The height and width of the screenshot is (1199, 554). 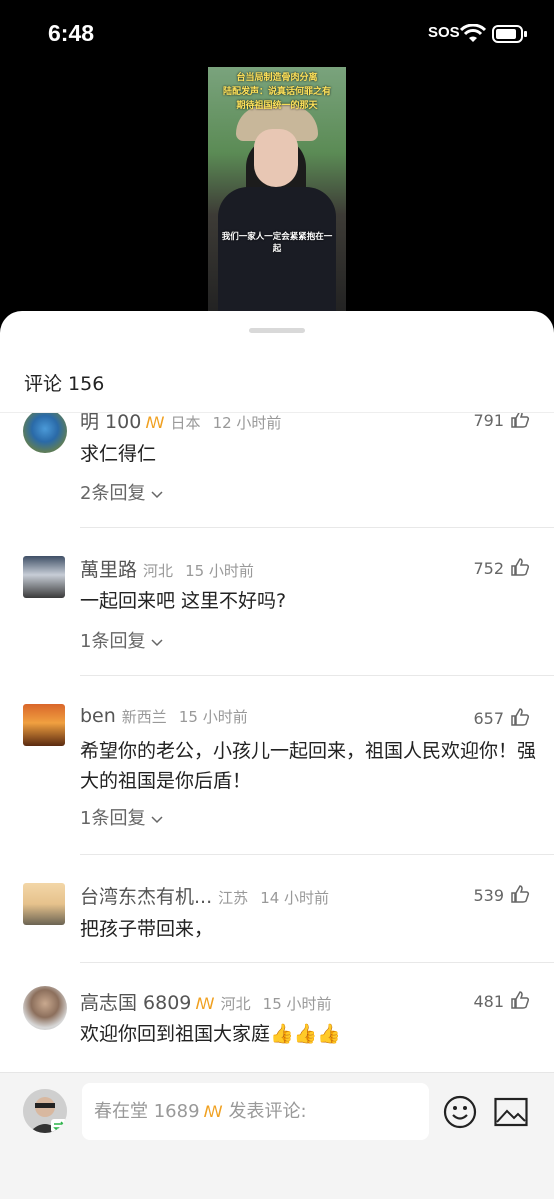 I want to click on video-figure-face, so click(x=276, y=158).